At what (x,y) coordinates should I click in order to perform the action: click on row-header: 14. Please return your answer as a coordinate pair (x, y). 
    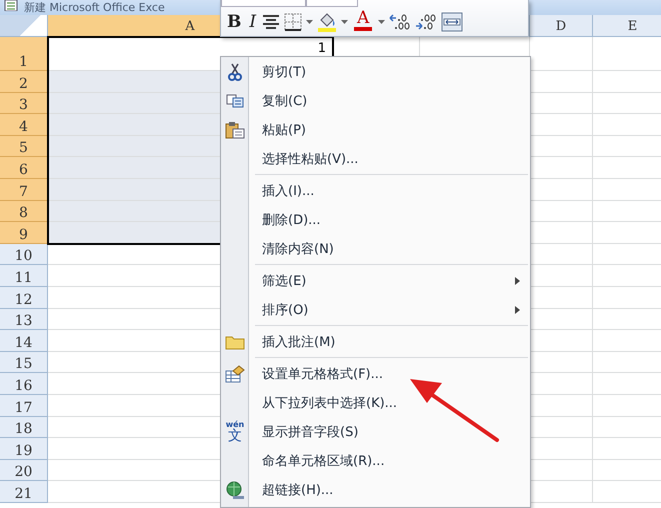
    Looking at the image, I should click on (24, 341).